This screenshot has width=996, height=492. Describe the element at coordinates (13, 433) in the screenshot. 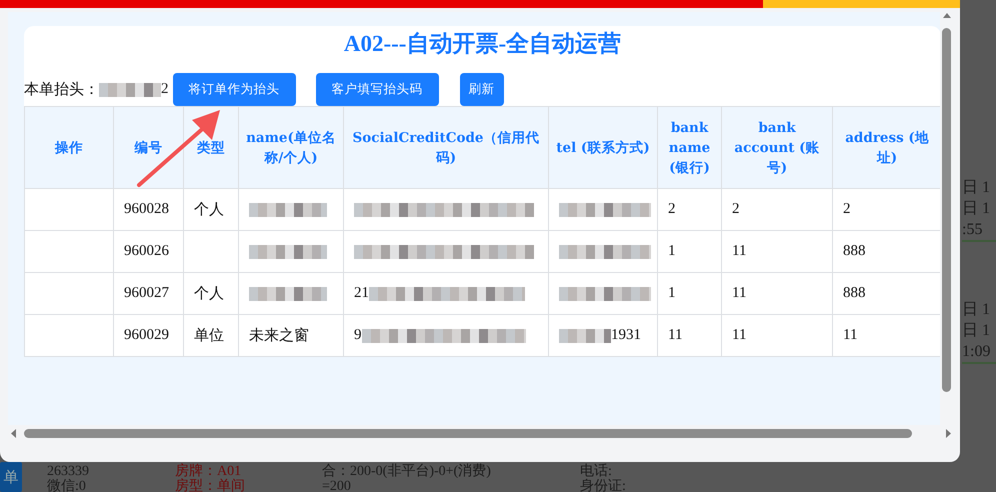

I see `scroll-left-icon` at that location.